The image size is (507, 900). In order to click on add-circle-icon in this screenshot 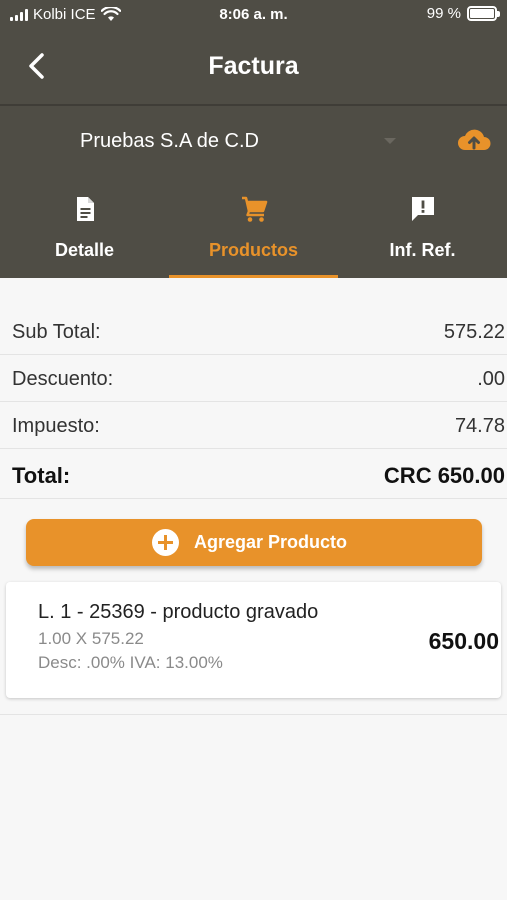, I will do `click(165, 542)`.